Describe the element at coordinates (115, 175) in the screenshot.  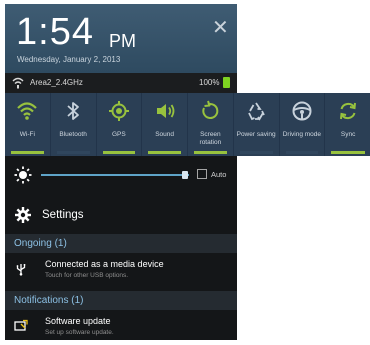
I see `brightness-slider` at that location.